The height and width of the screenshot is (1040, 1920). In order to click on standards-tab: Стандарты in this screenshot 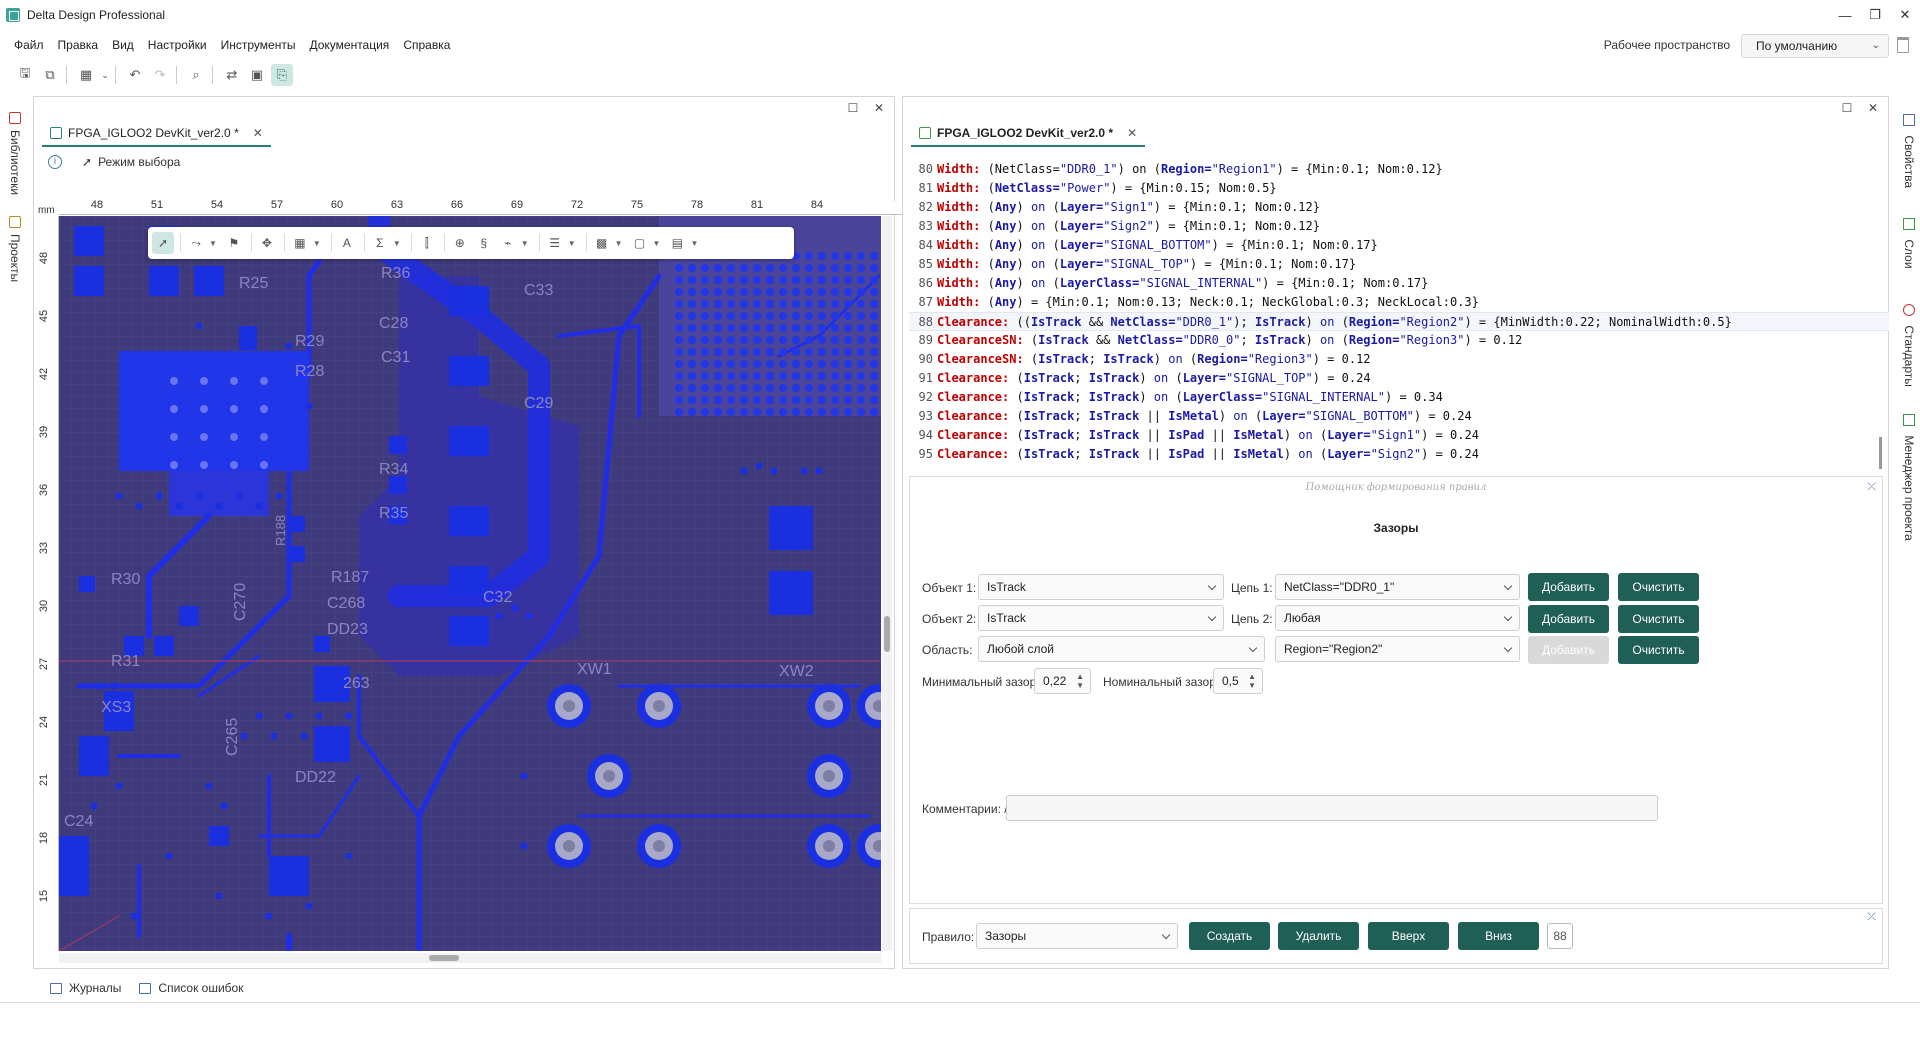, I will do `click(1905, 345)`.